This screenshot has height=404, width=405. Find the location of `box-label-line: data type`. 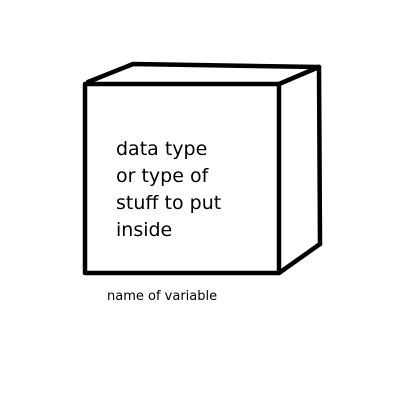

box-label-line: data type is located at coordinates (162, 149).